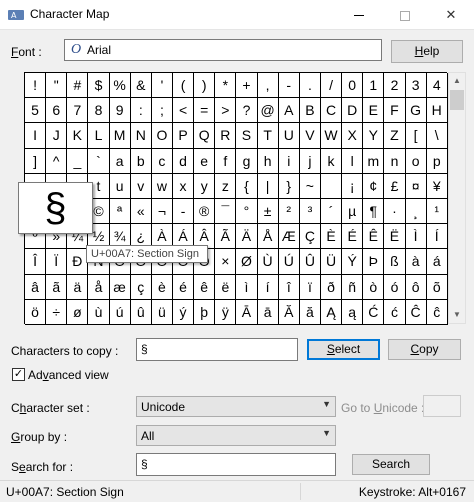  I want to click on character-cell: ù, so click(99, 312).